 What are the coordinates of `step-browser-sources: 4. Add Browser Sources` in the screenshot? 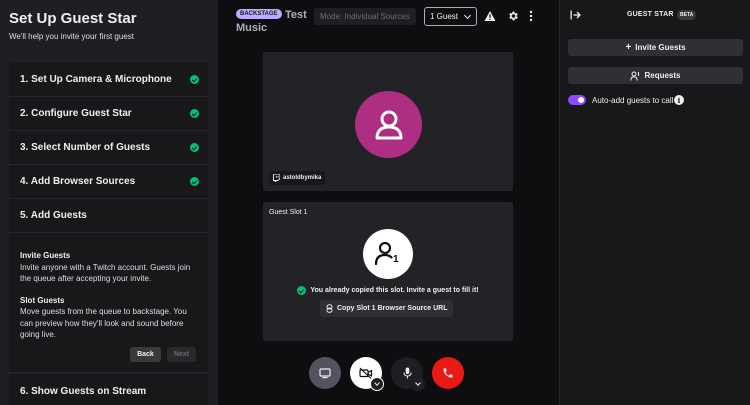 It's located at (108, 182).